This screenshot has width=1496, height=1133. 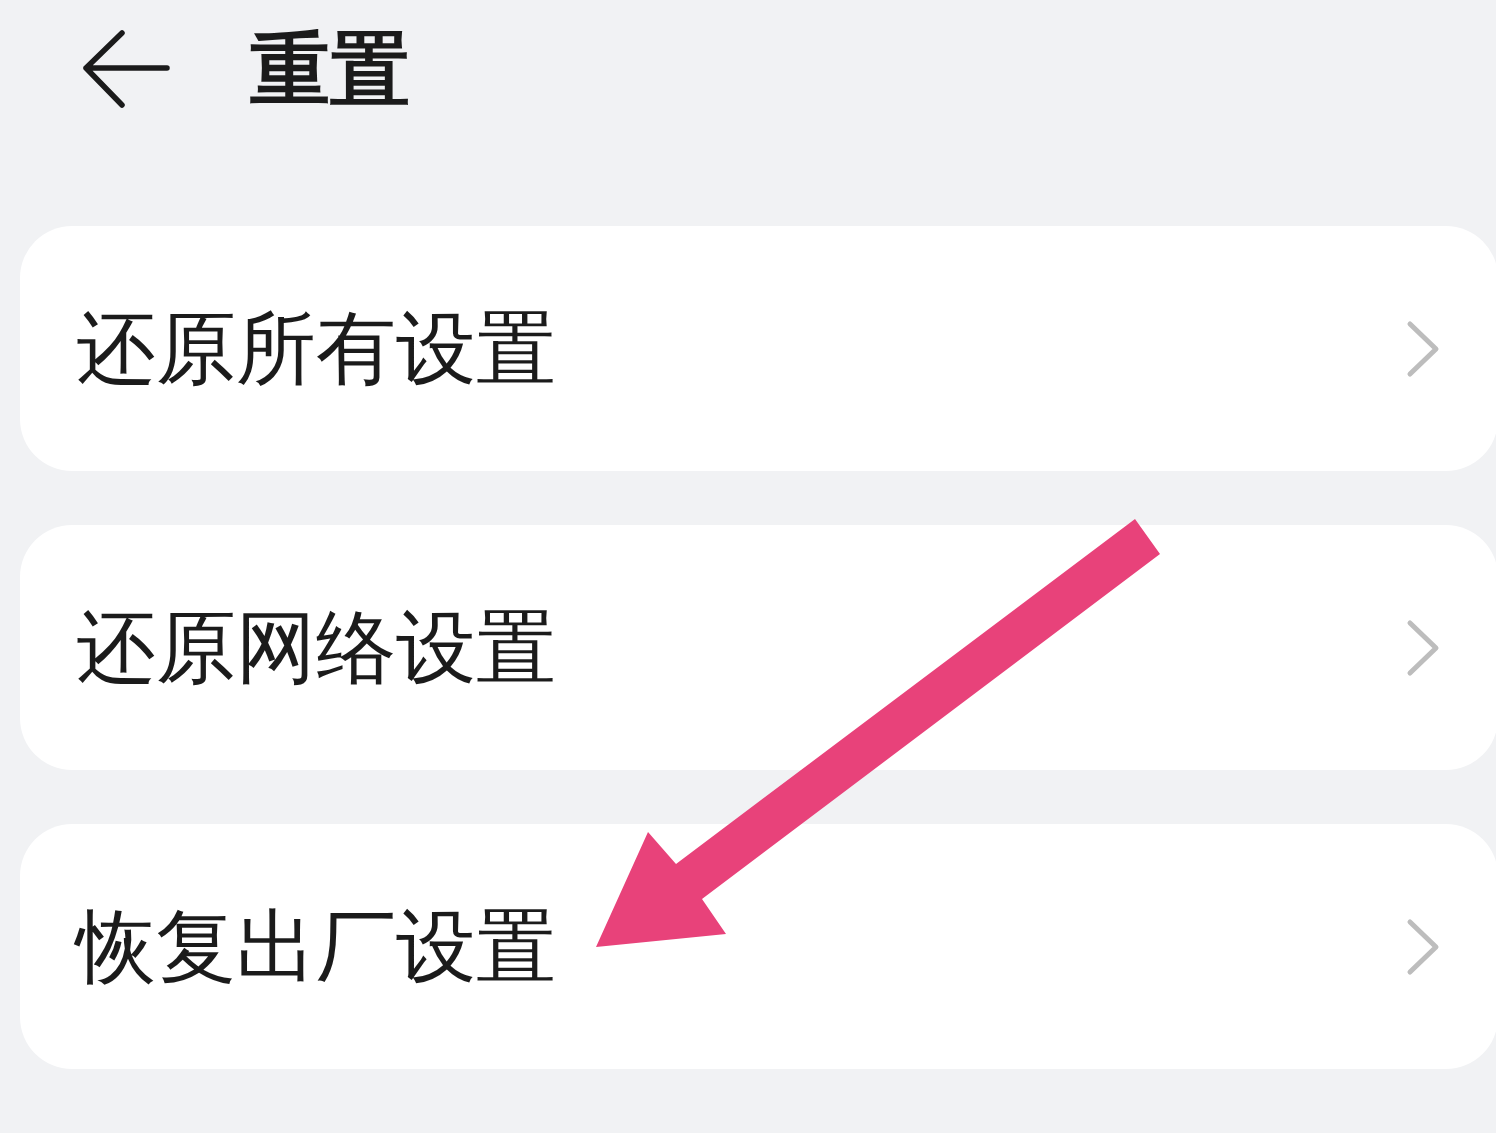 What do you see at coordinates (330, 70) in the screenshot?
I see `page-title: 重置` at bounding box center [330, 70].